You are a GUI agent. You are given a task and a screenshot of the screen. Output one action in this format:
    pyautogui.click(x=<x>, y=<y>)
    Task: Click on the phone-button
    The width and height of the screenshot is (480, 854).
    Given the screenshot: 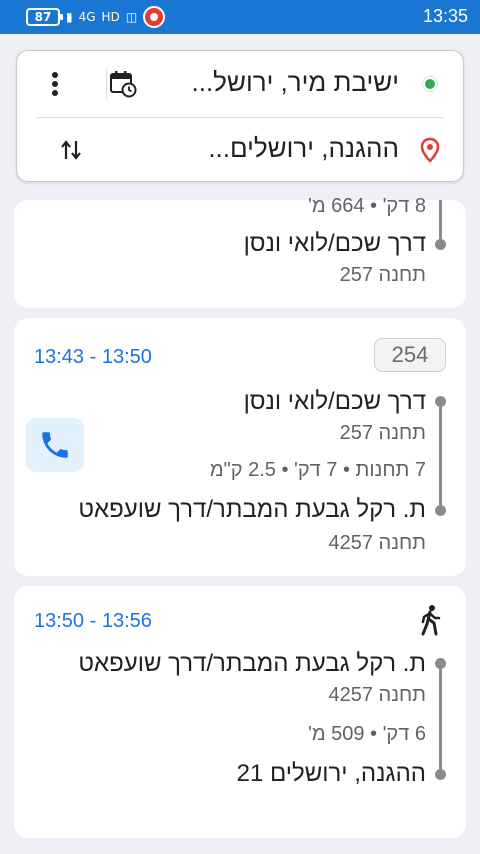 What is the action you would take?
    pyautogui.click(x=55, y=445)
    